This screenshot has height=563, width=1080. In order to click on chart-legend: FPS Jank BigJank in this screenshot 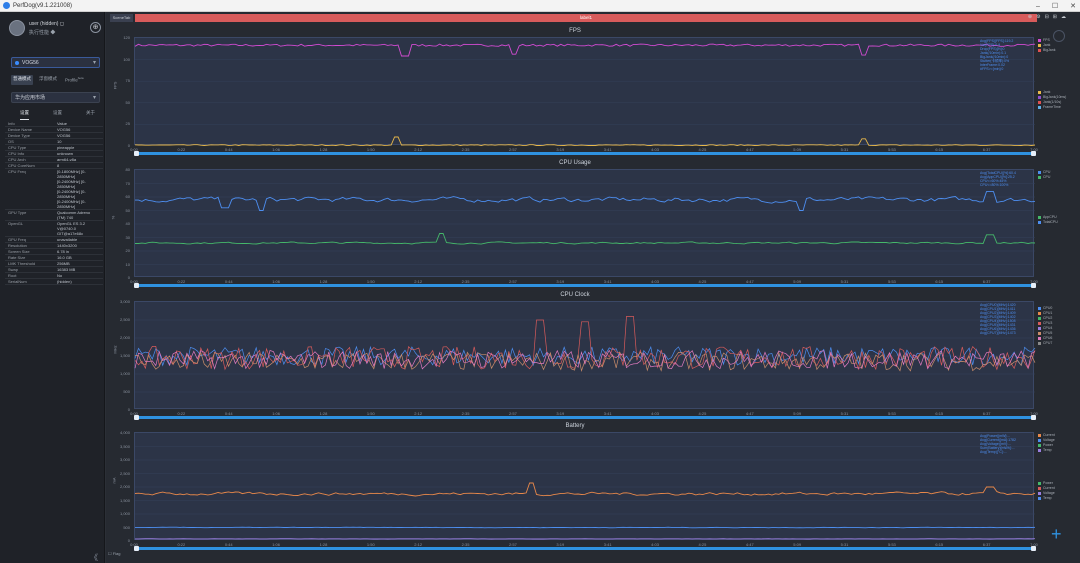, I will do `click(1046, 45)`.